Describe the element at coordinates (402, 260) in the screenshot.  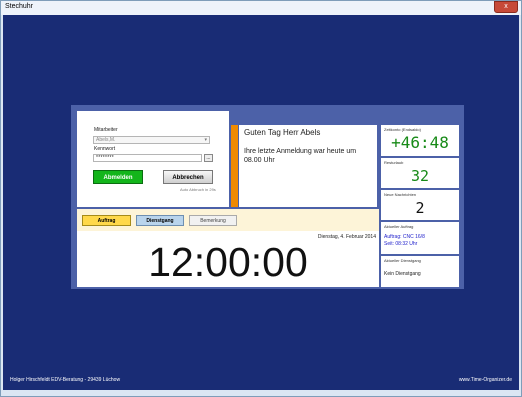
I see `dienstgang-label: Aktueller Dienstgang` at that location.